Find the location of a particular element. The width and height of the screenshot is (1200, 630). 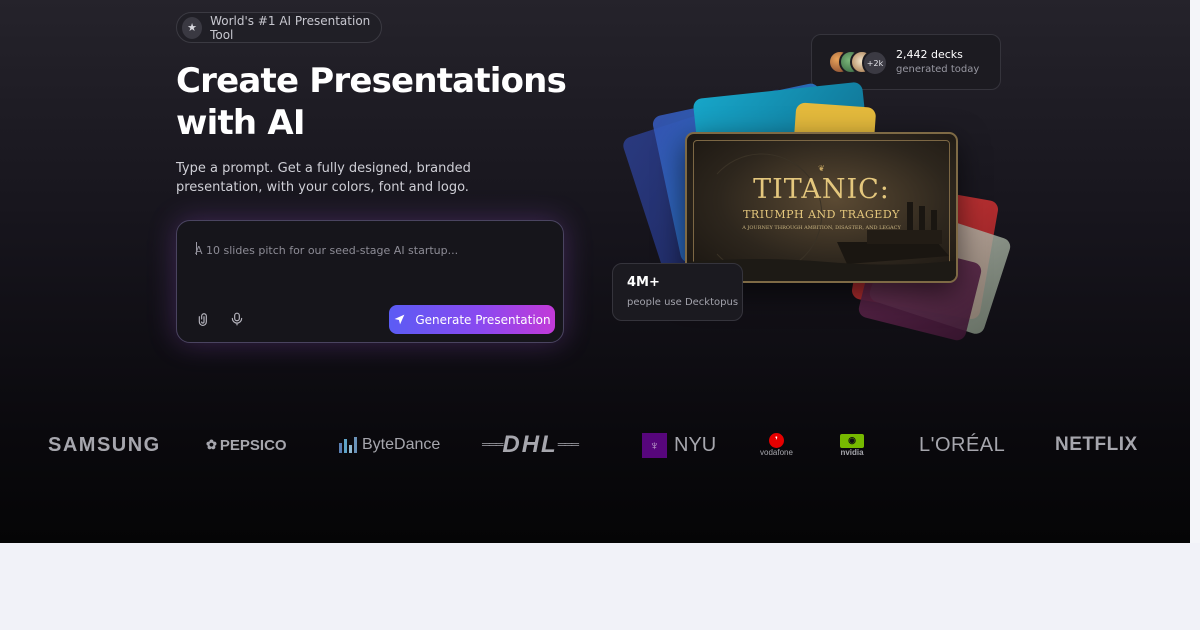

mic-button is located at coordinates (237, 319).